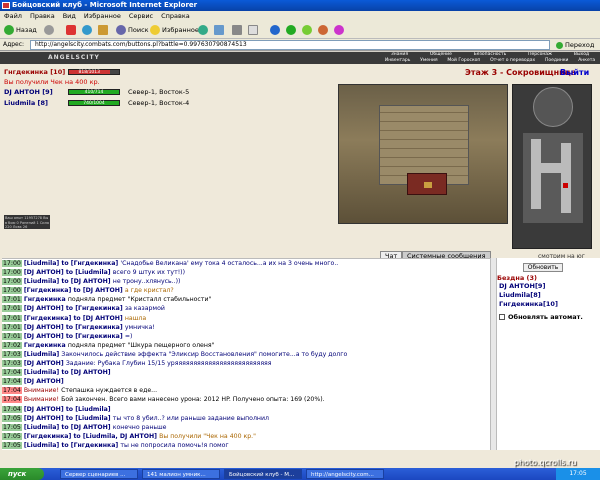  I want to click on go-button: Переход, so click(575, 45).